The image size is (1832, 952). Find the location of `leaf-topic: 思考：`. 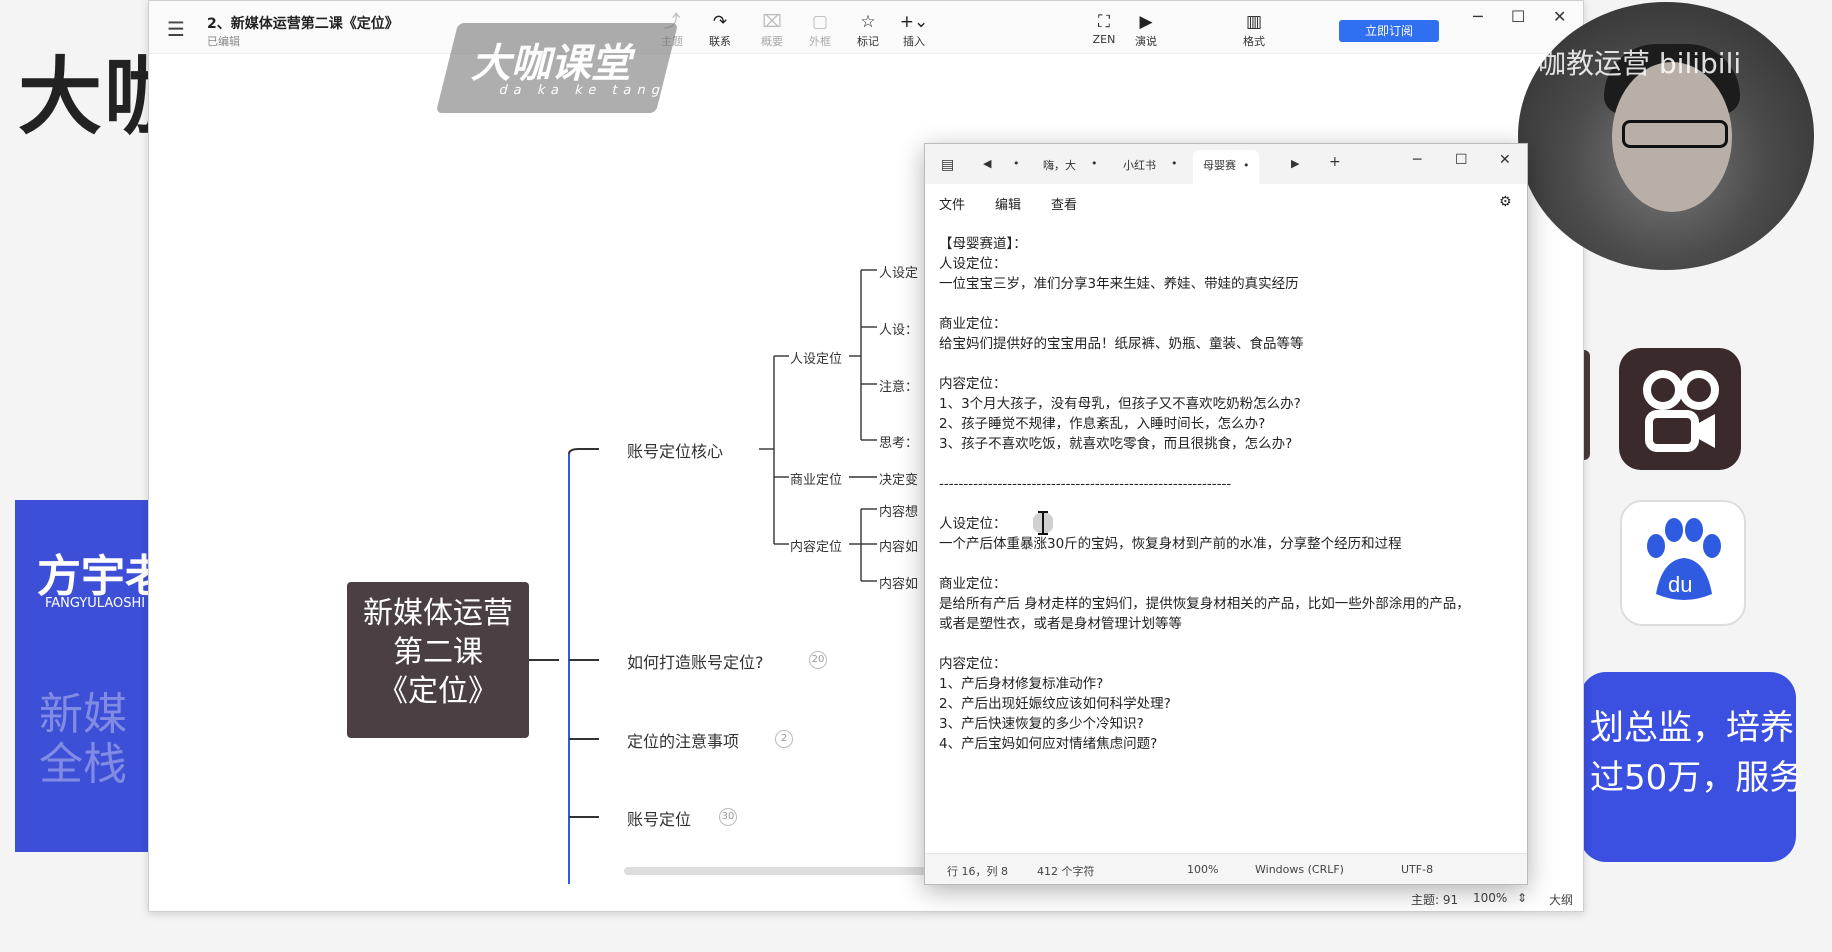

leaf-topic: 思考： is located at coordinates (898, 441).